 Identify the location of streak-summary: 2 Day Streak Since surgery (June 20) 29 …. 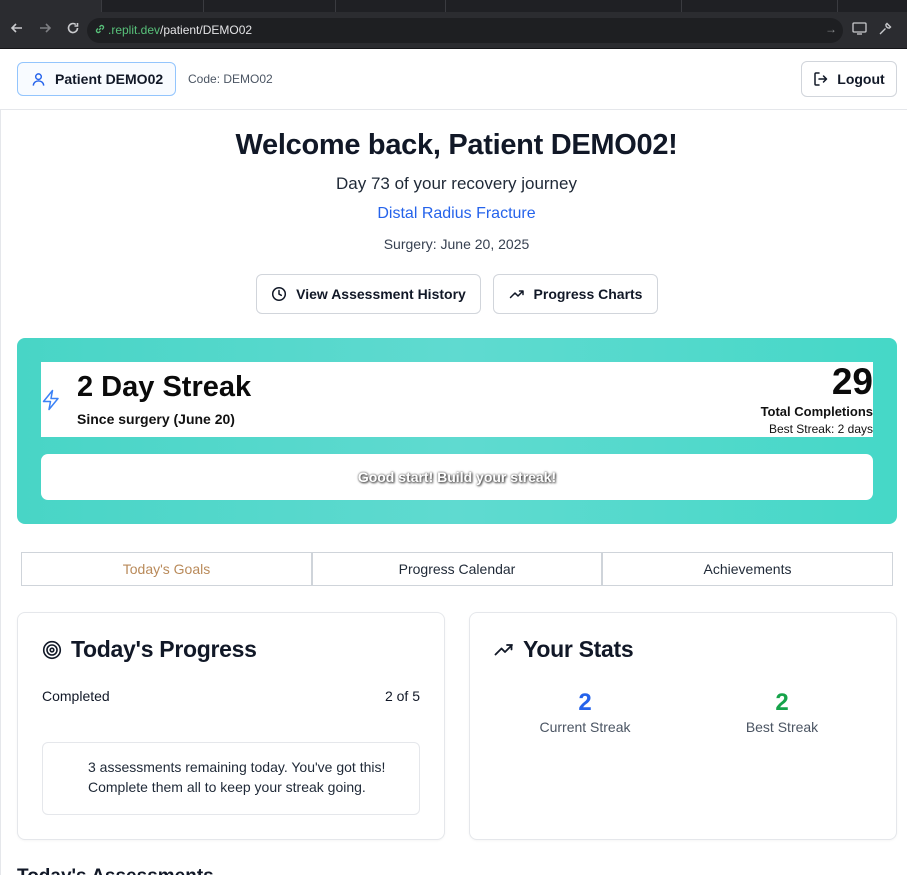
(457, 399).